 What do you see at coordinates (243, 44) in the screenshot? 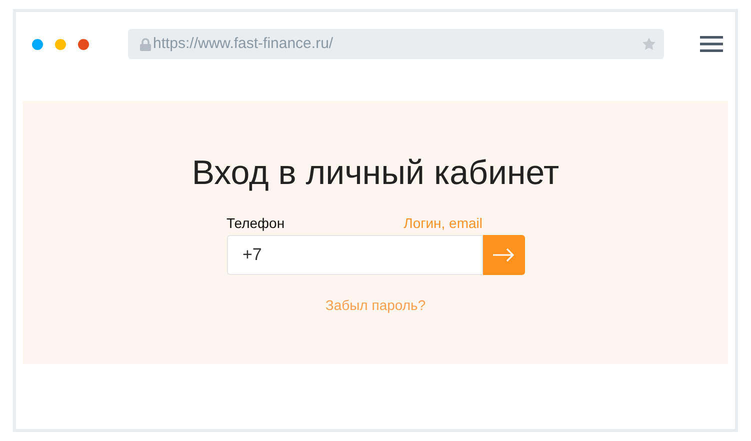
I see `url-text: https://www.fast-finance.ru/` at bounding box center [243, 44].